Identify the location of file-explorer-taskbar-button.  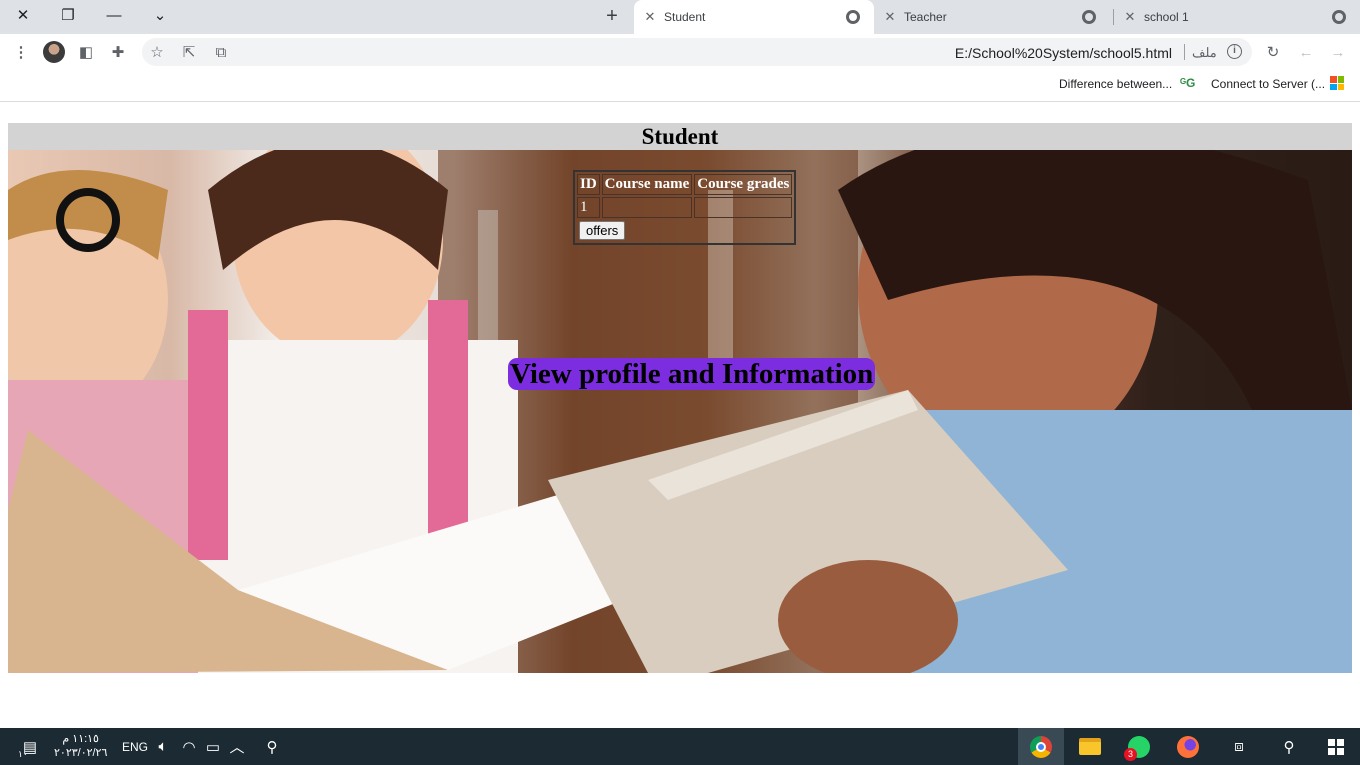
(1090, 746).